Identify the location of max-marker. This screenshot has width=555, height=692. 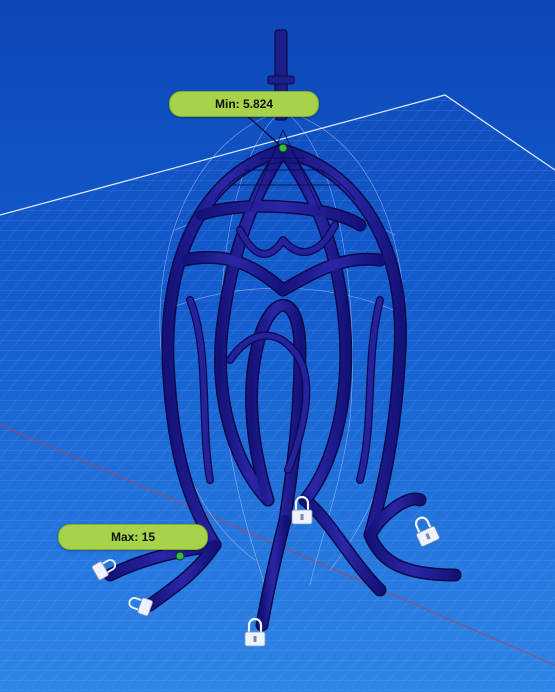
(180, 556).